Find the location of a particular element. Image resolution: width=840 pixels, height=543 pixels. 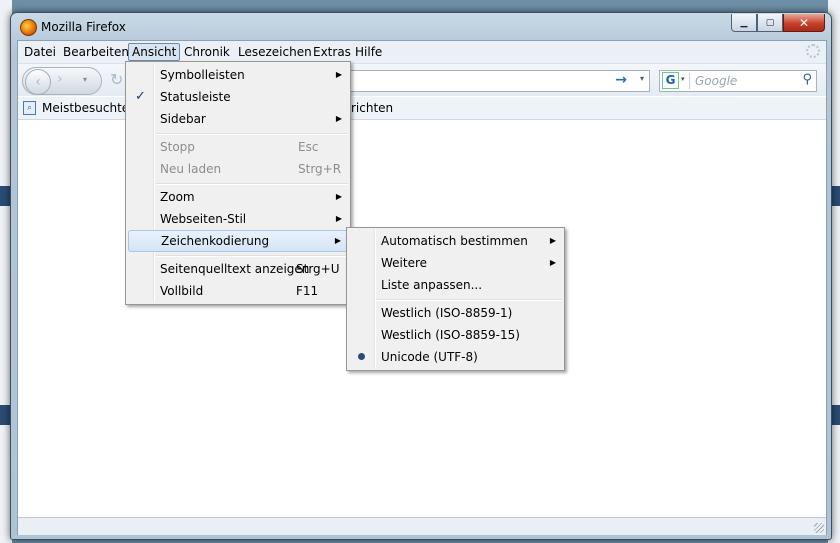

menu-ansicht: Ansicht is located at coordinates (154, 52).